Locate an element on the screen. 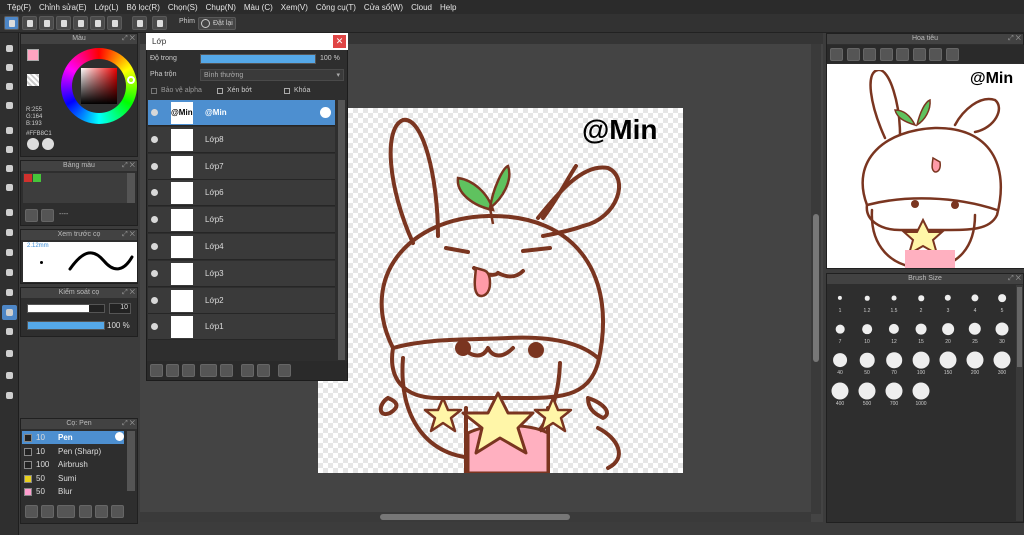 The height and width of the screenshot is (535, 1024). add-layer-button is located at coordinates (156, 370).